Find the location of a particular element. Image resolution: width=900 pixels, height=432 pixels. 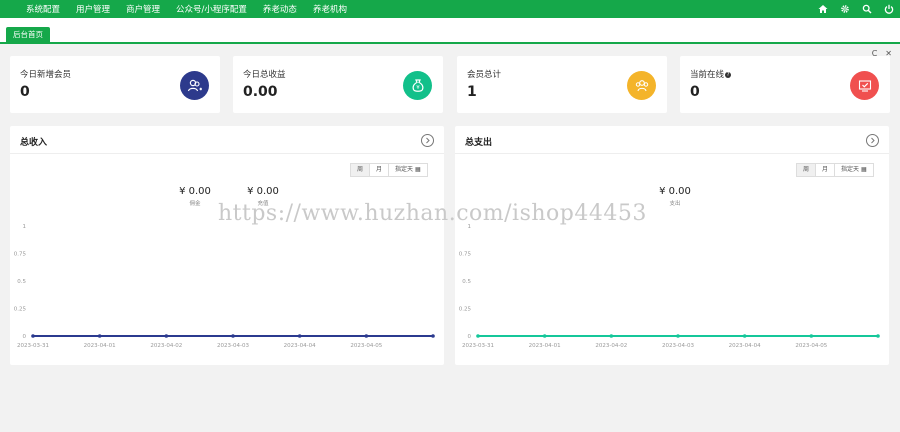

nav-item-merchant-management: 商户管理 is located at coordinates (143, 9).